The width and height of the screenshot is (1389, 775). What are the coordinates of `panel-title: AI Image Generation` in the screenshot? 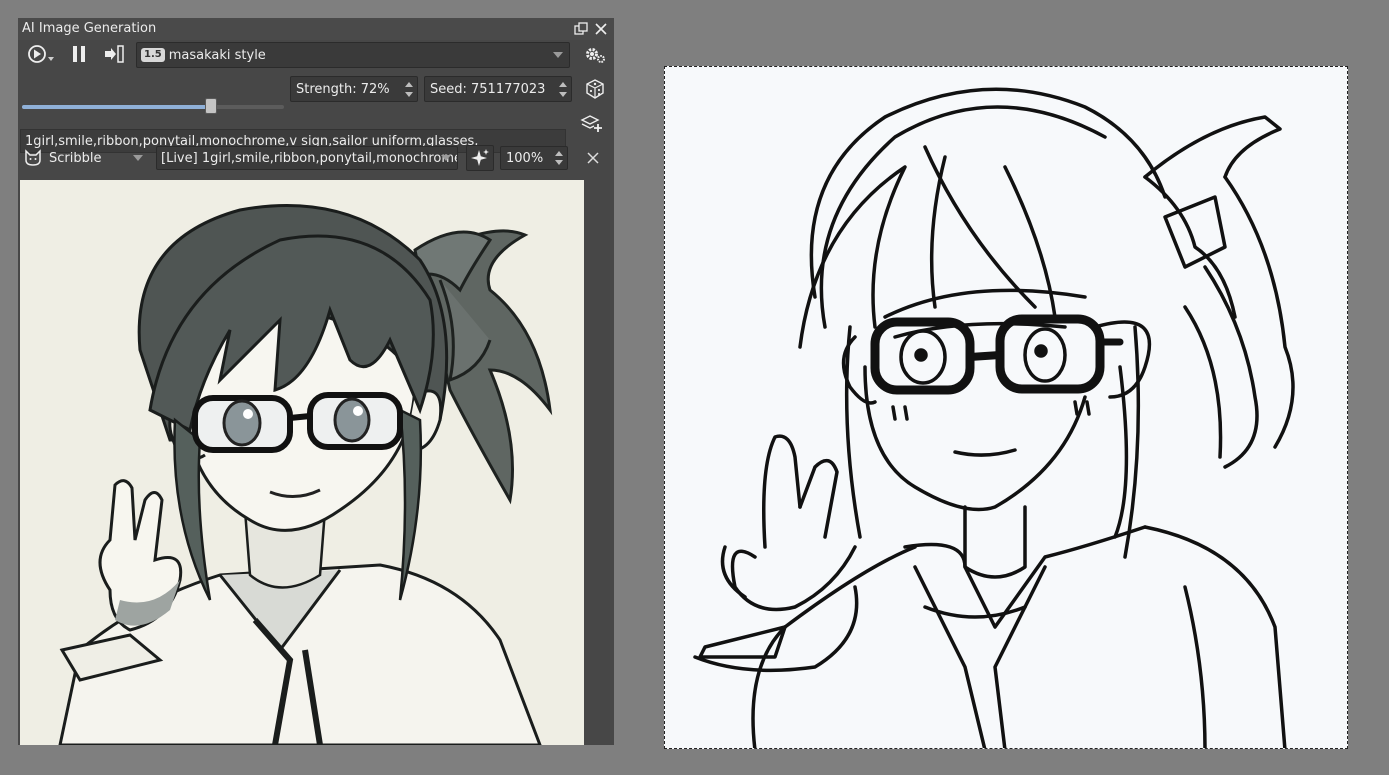 It's located at (89, 28).